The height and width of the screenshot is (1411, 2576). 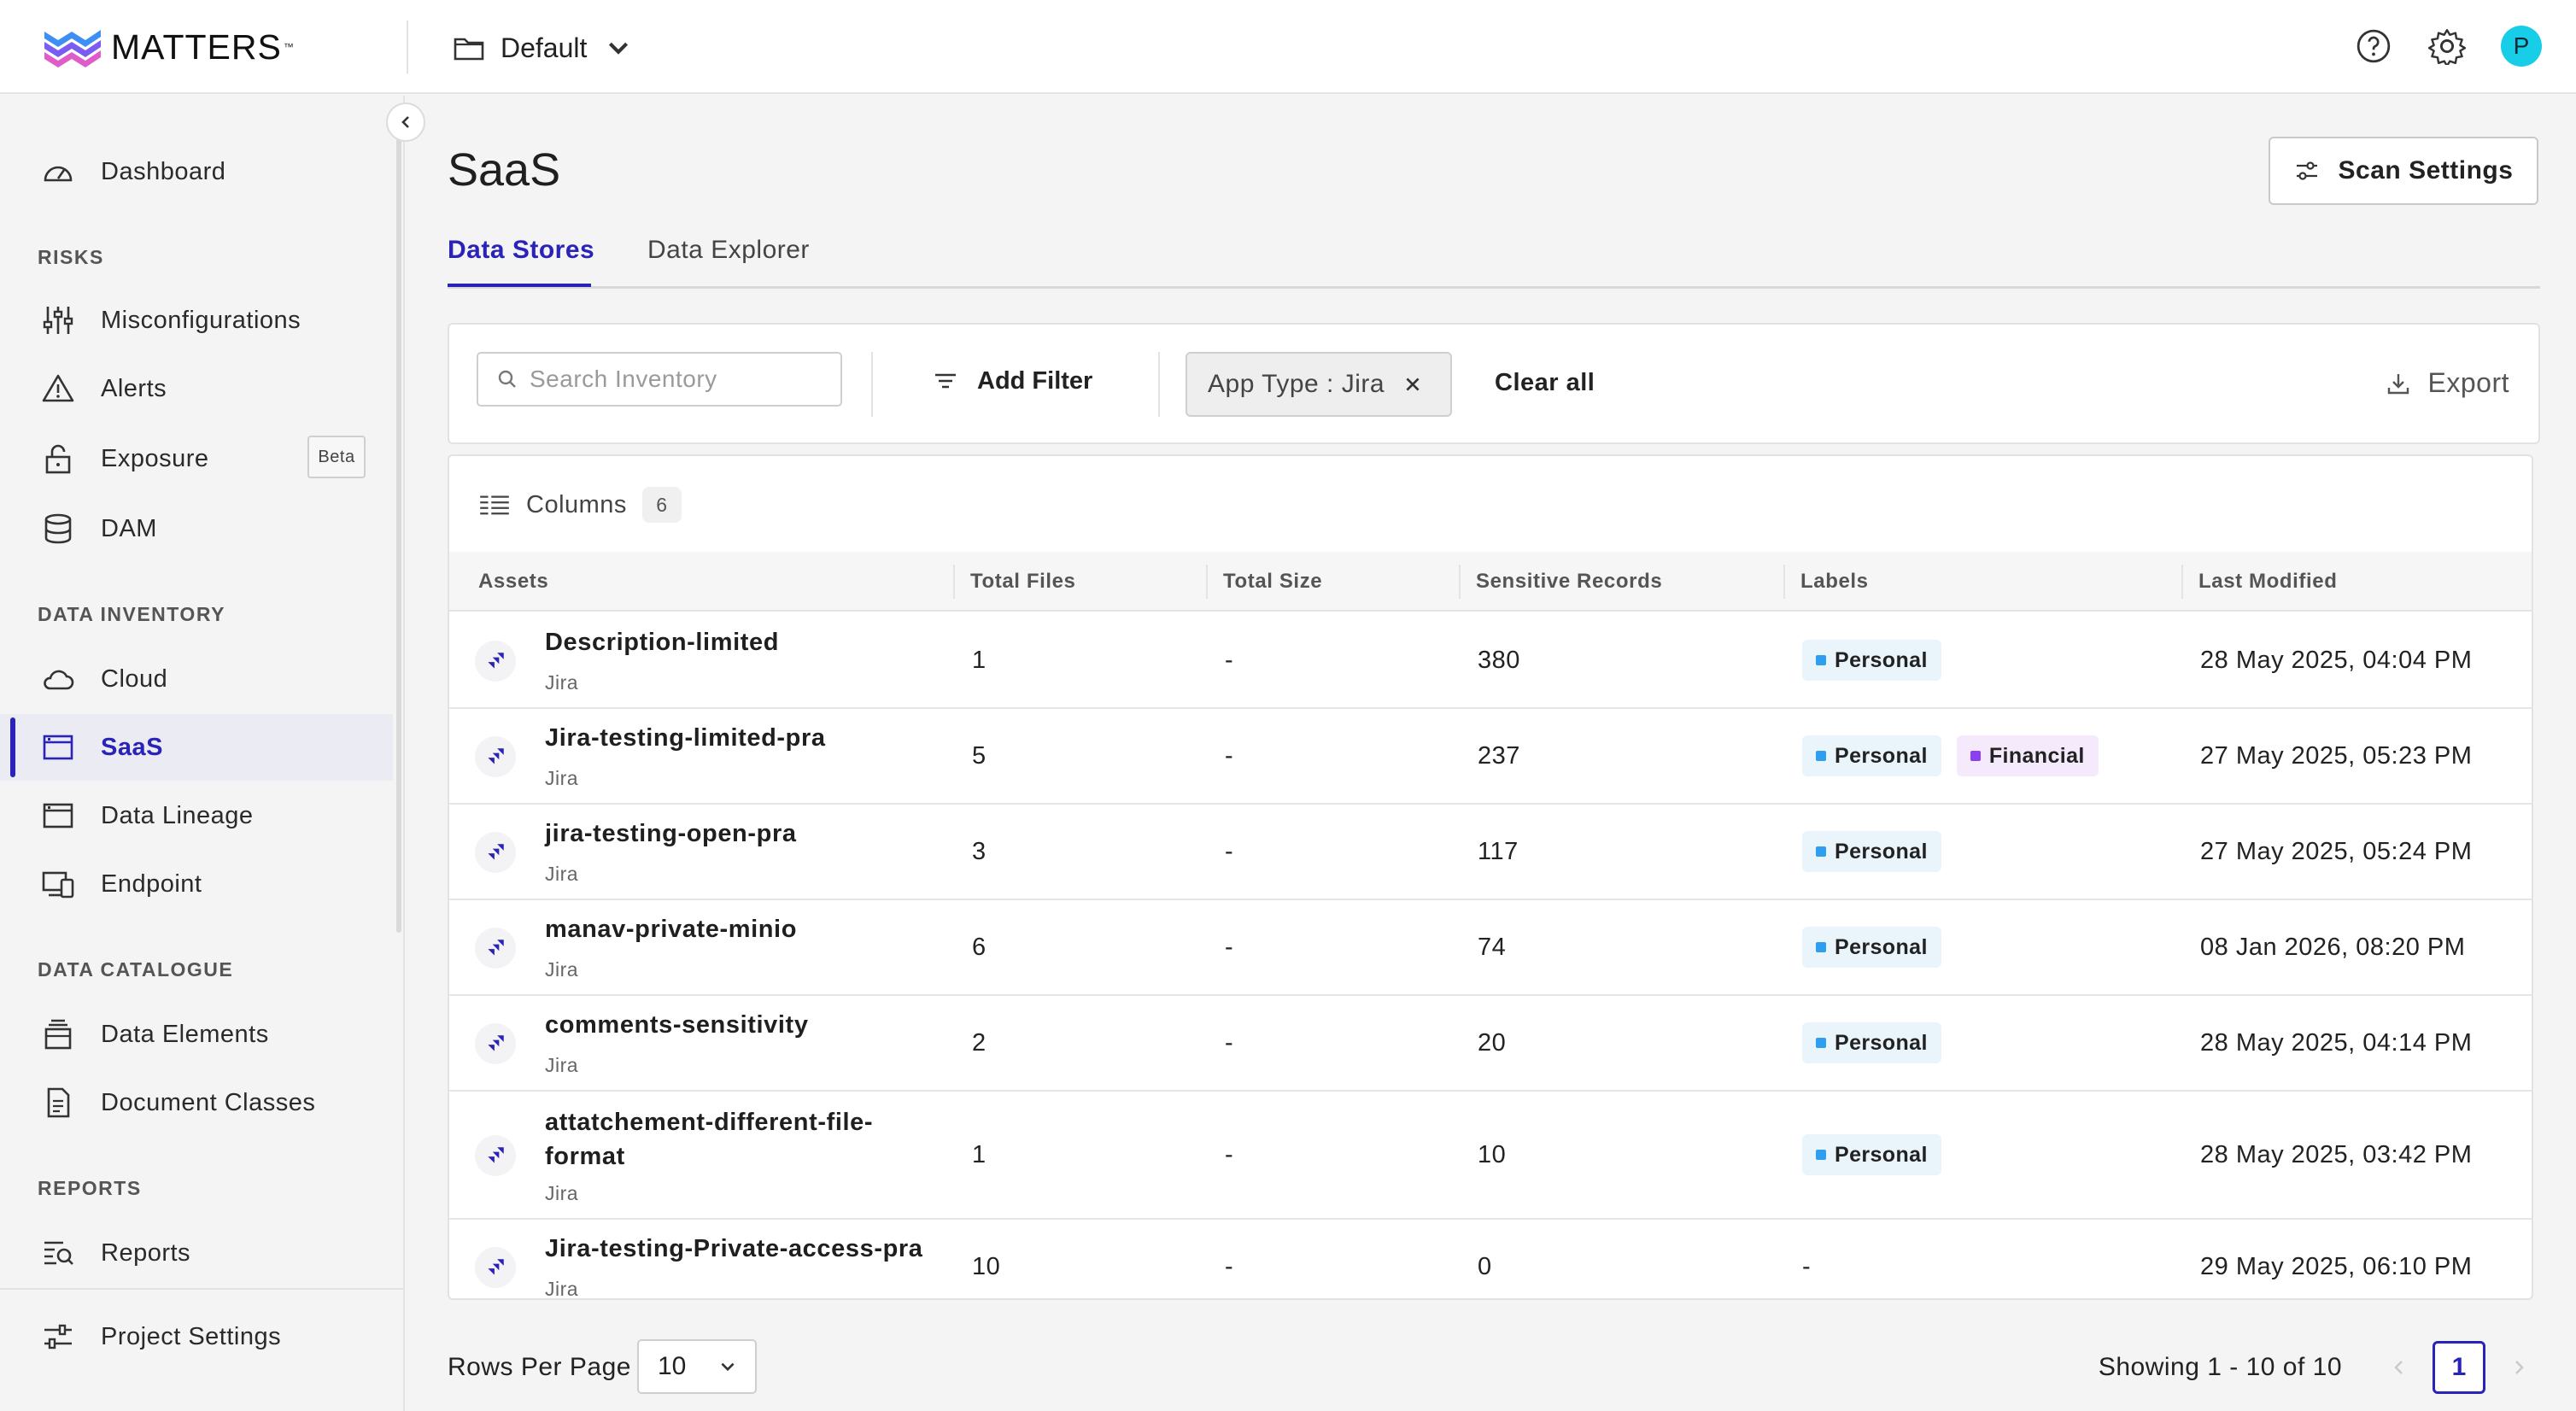 What do you see at coordinates (2447, 46) in the screenshot?
I see `gear-icon` at bounding box center [2447, 46].